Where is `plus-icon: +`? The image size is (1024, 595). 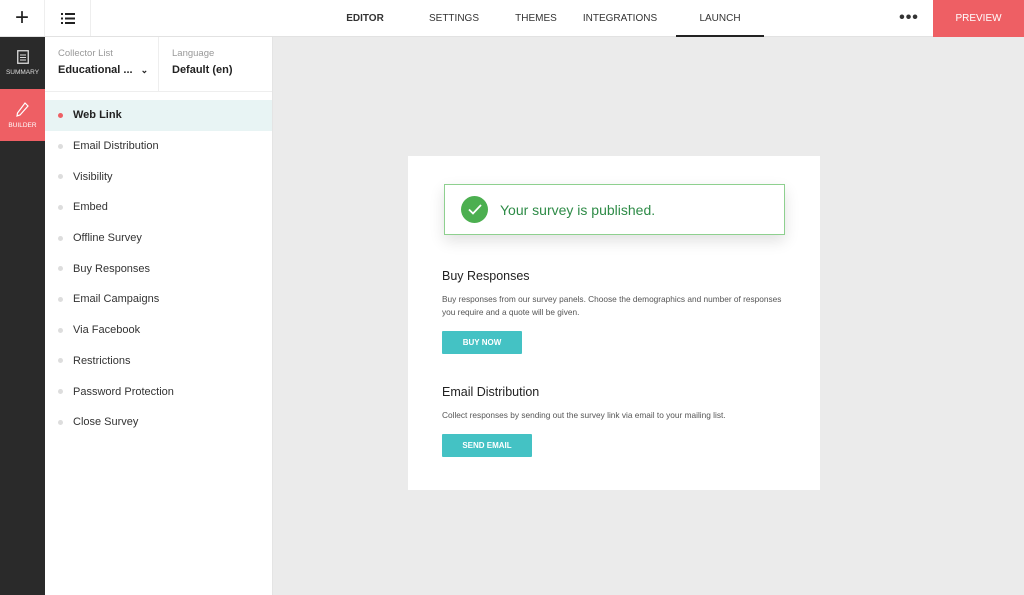 plus-icon: + is located at coordinates (21, 17).